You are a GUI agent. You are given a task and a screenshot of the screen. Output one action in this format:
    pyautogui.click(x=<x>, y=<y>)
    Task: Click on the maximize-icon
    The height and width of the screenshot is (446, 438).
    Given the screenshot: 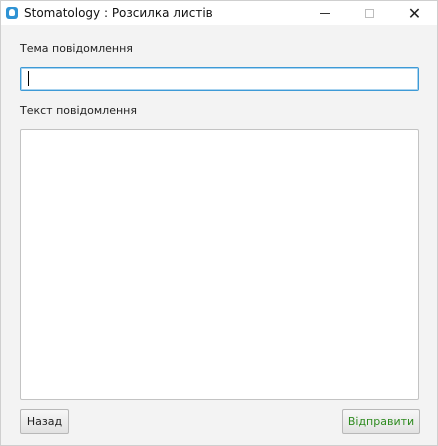 What is the action you would take?
    pyautogui.click(x=369, y=13)
    